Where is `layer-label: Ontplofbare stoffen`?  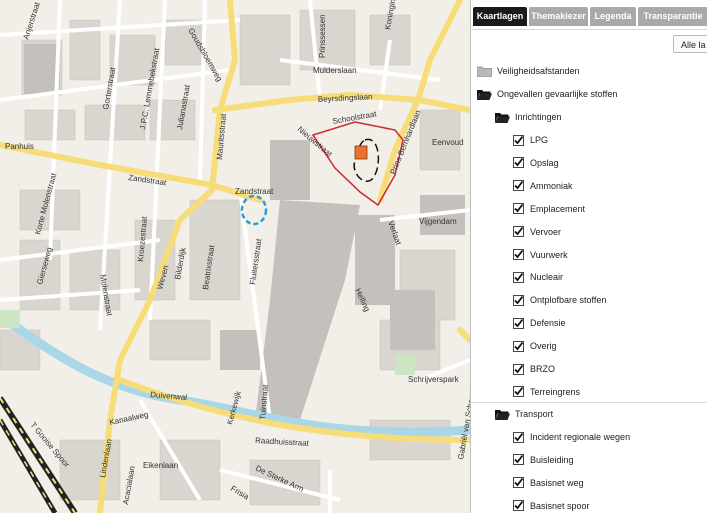
layer-label: Ontplofbare stoffen is located at coordinates (568, 300).